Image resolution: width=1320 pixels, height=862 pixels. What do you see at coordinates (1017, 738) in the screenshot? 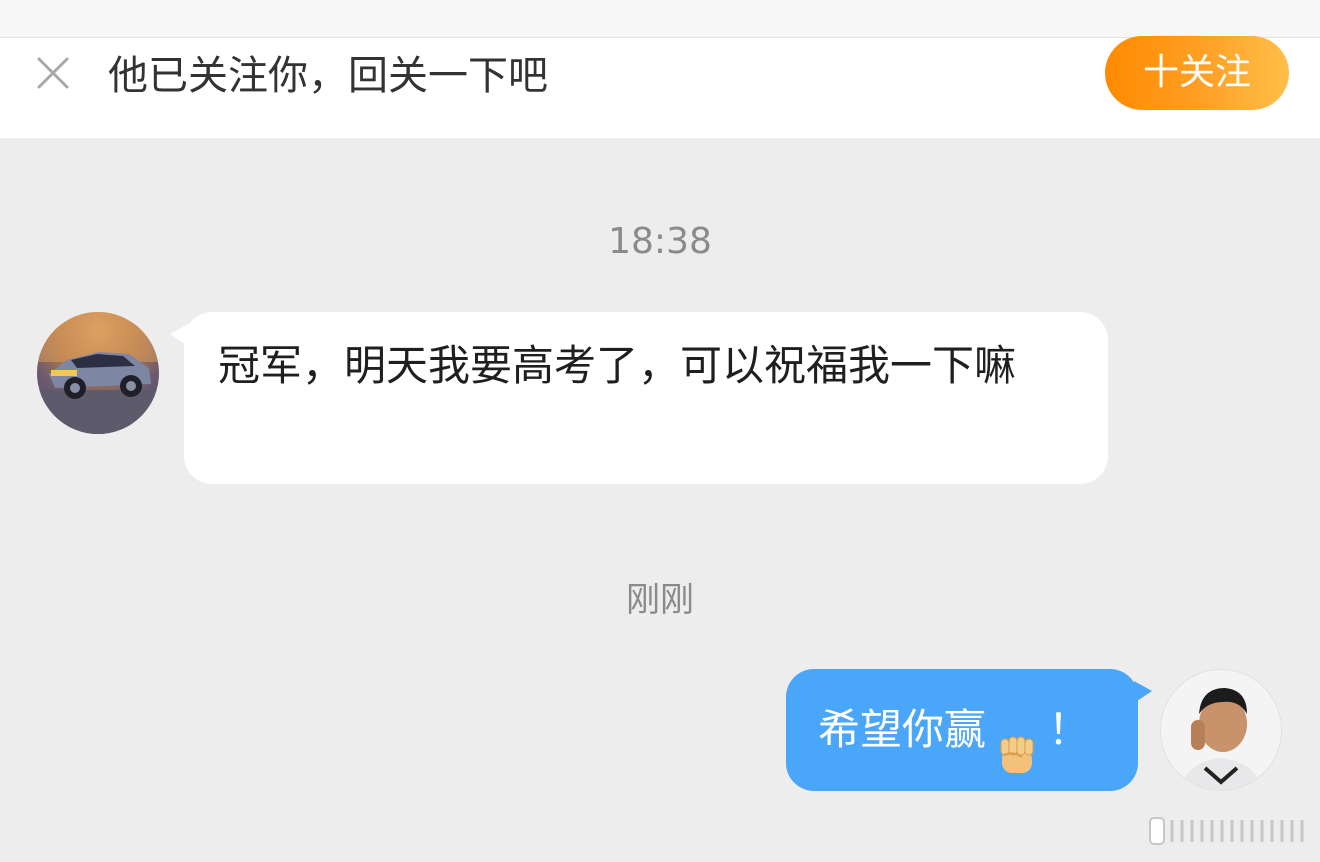
I see `raised-fist-emoji` at bounding box center [1017, 738].